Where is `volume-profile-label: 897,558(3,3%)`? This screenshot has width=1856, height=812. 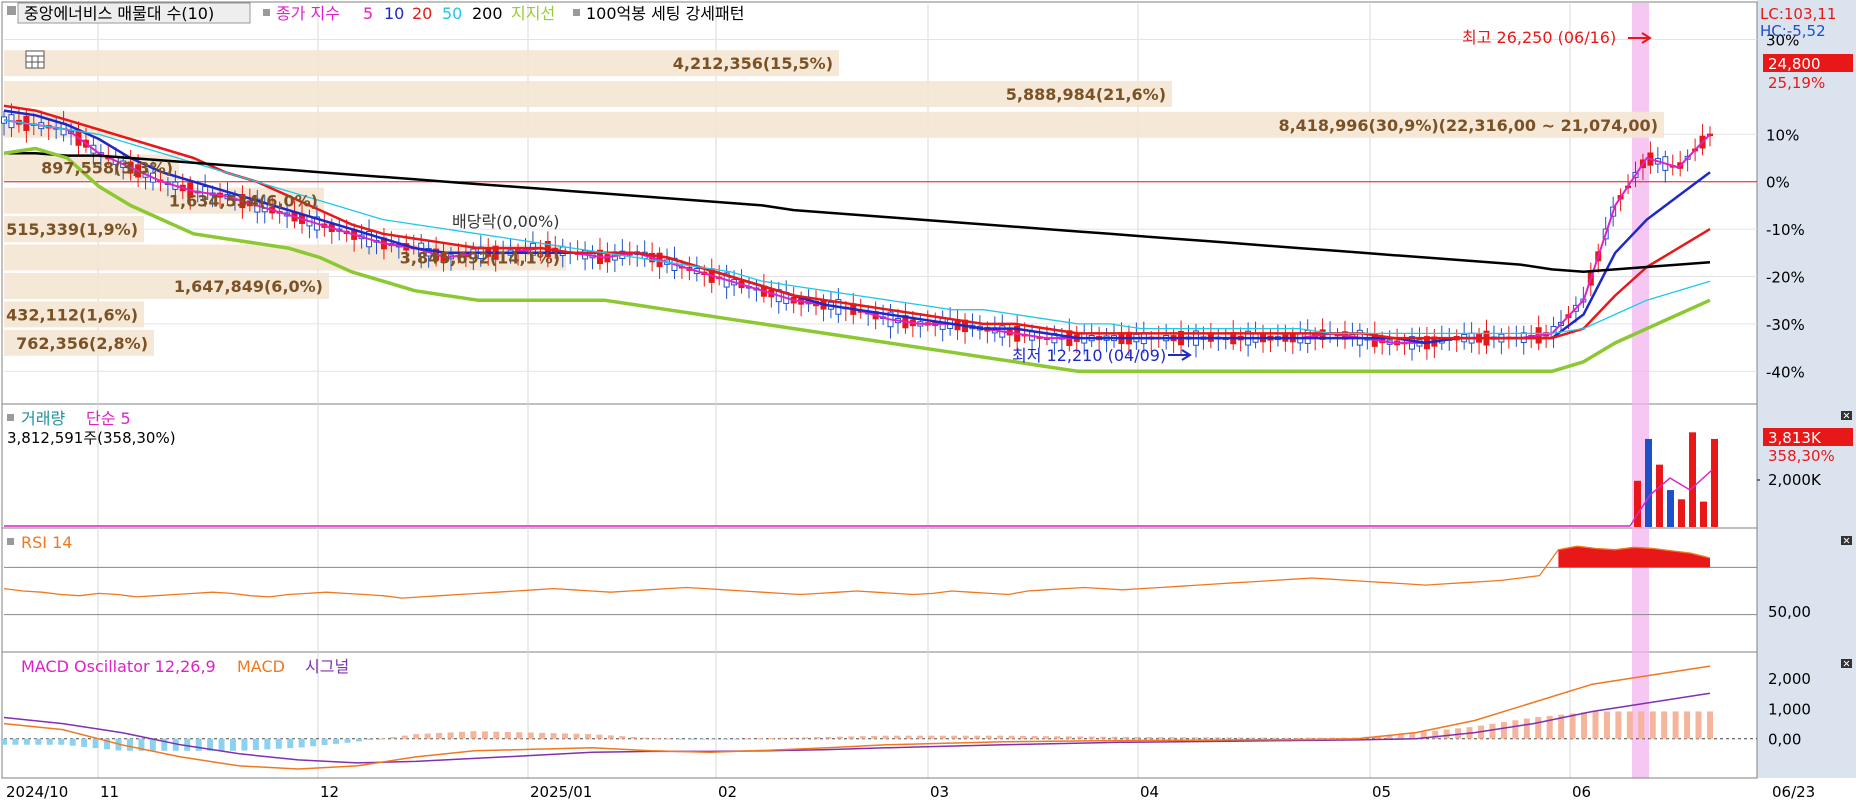
volume-profile-label: 897,558(3,3%) is located at coordinates (107, 167).